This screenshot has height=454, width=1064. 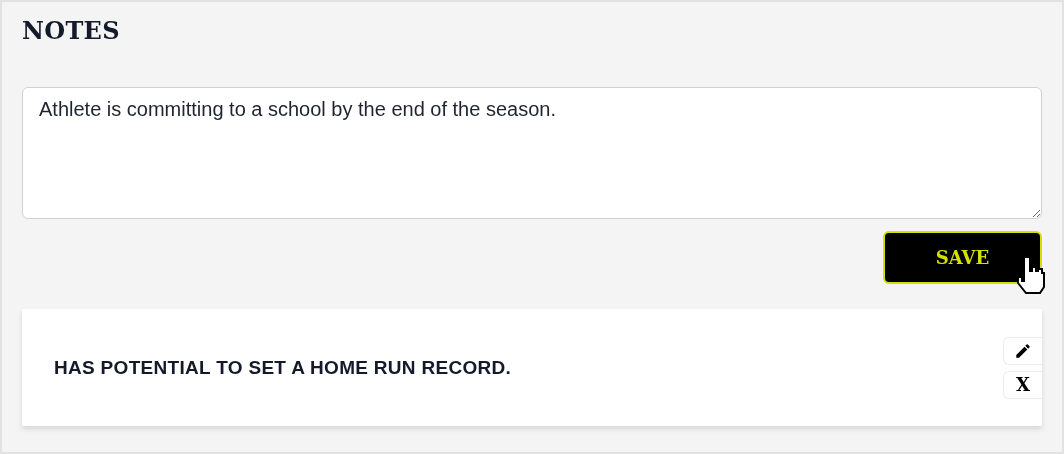 What do you see at coordinates (1031, 275) in the screenshot?
I see `hand-cursor-icon` at bounding box center [1031, 275].